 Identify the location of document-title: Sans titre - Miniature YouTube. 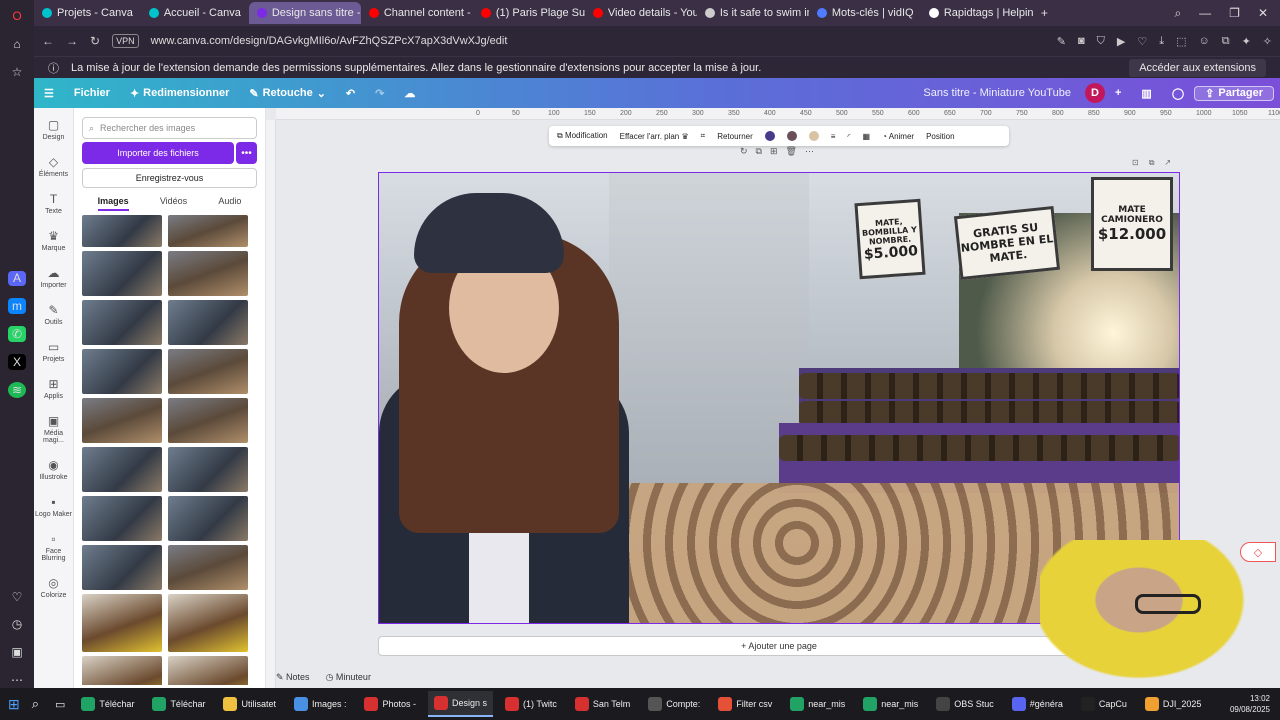
(1004, 93).